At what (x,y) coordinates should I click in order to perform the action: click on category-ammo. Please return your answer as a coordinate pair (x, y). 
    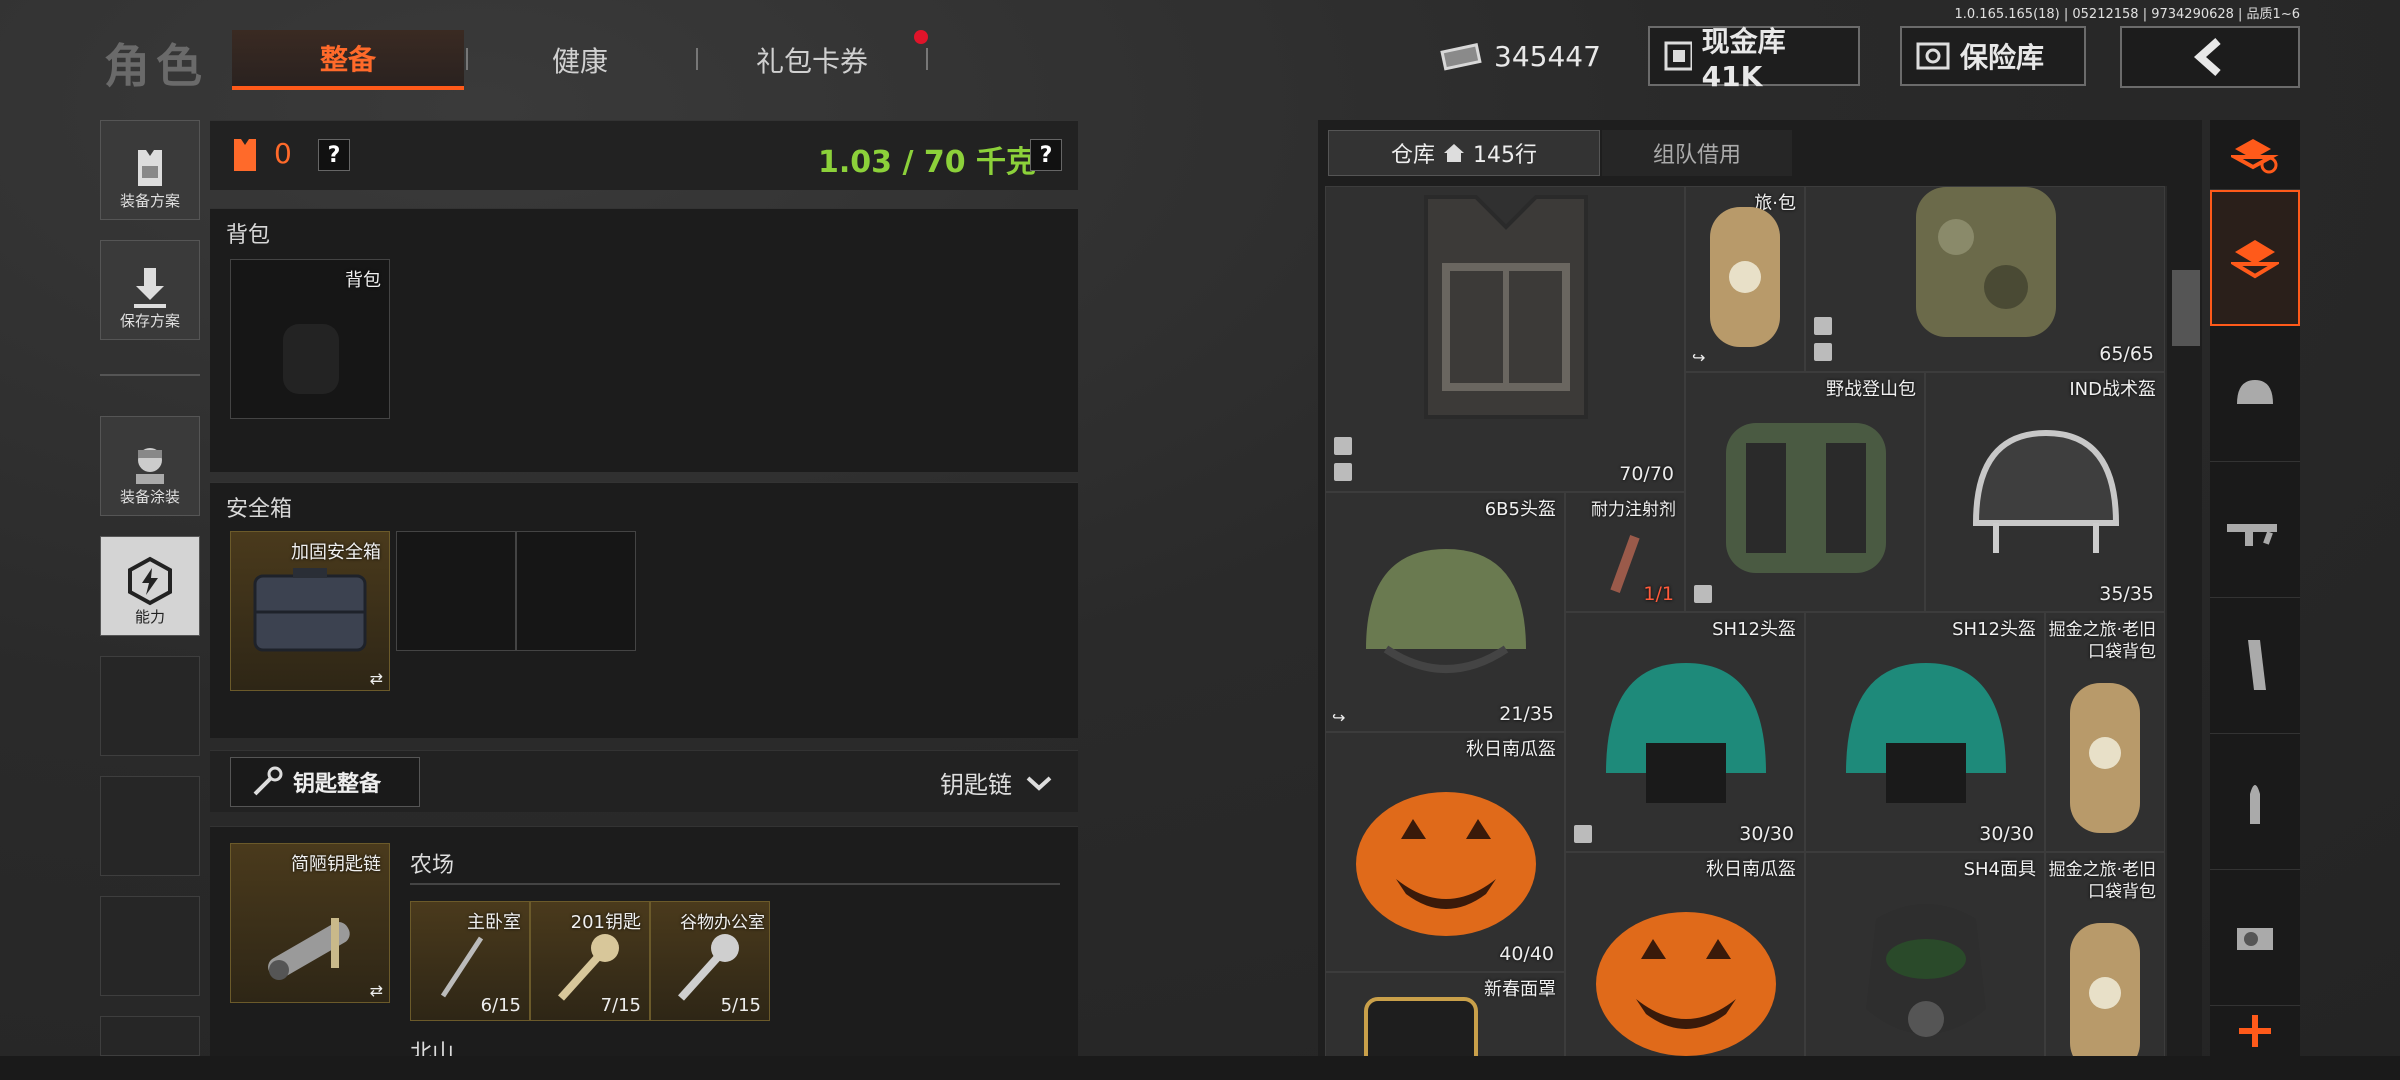
    Looking at the image, I should click on (2255, 802).